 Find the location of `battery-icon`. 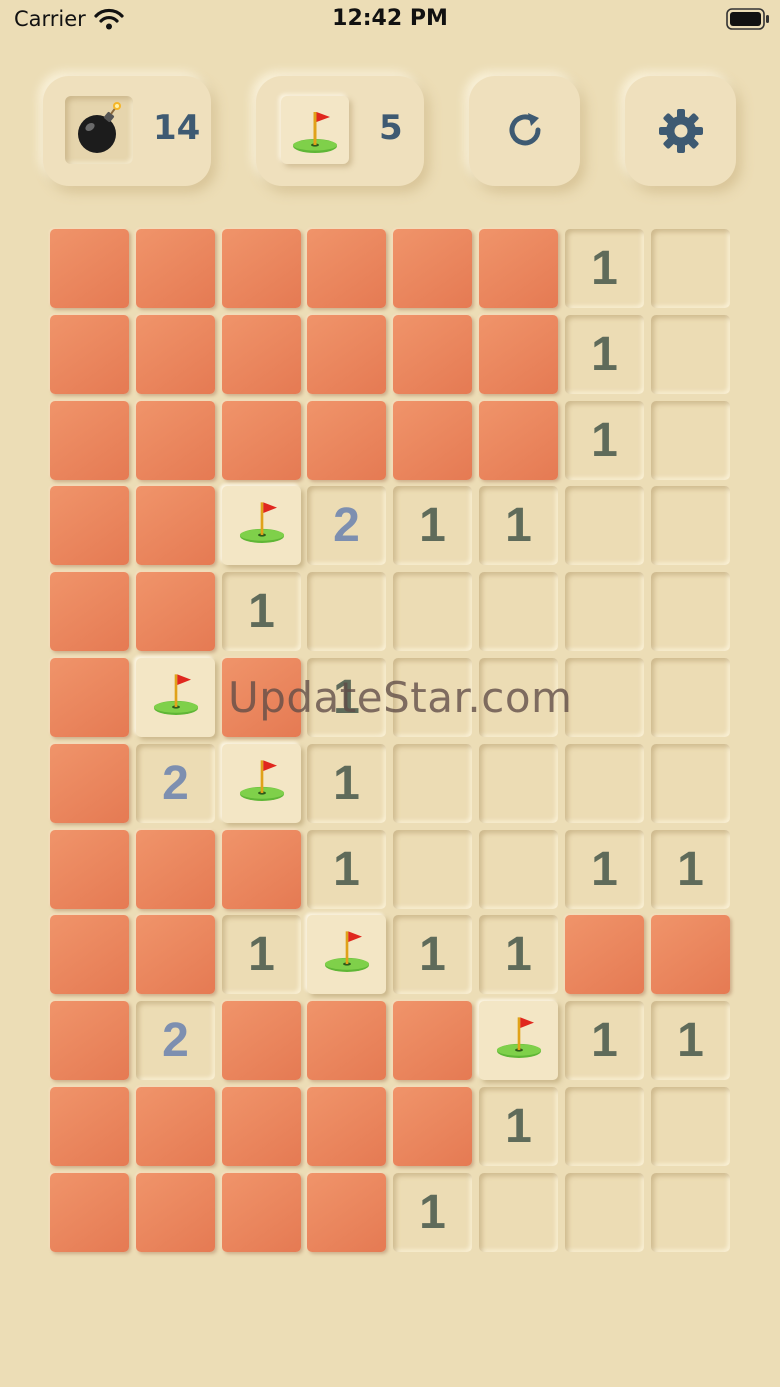

battery-icon is located at coordinates (747, 19).